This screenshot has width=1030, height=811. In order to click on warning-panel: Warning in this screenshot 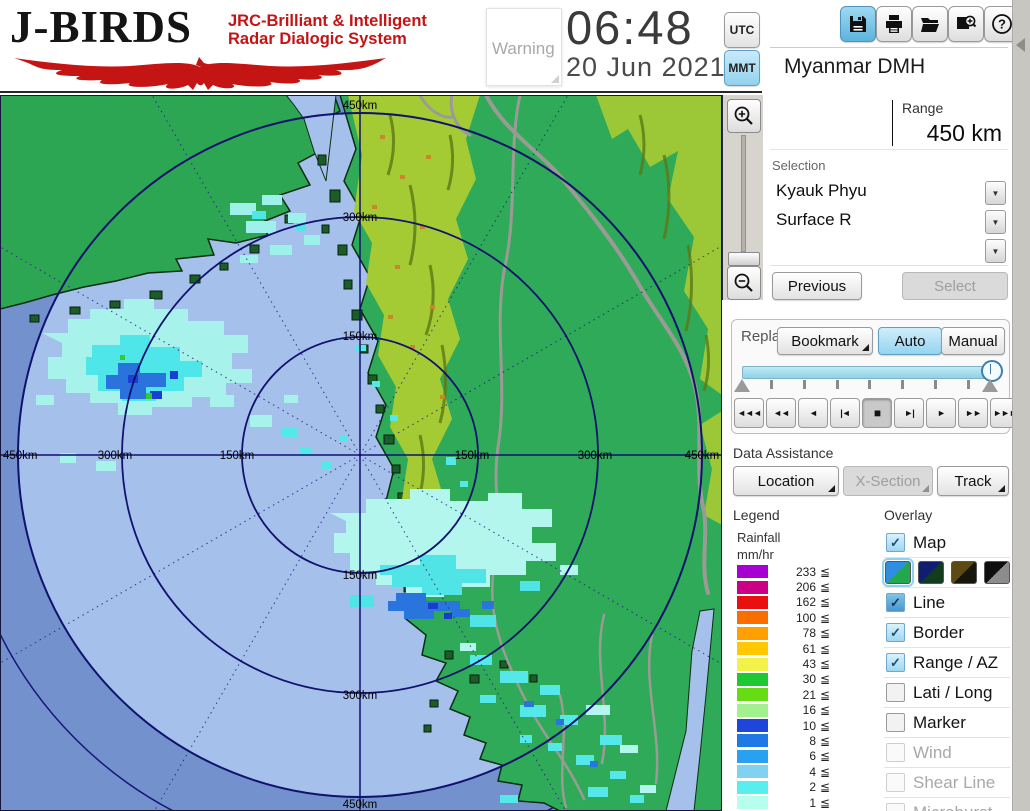, I will do `click(524, 47)`.